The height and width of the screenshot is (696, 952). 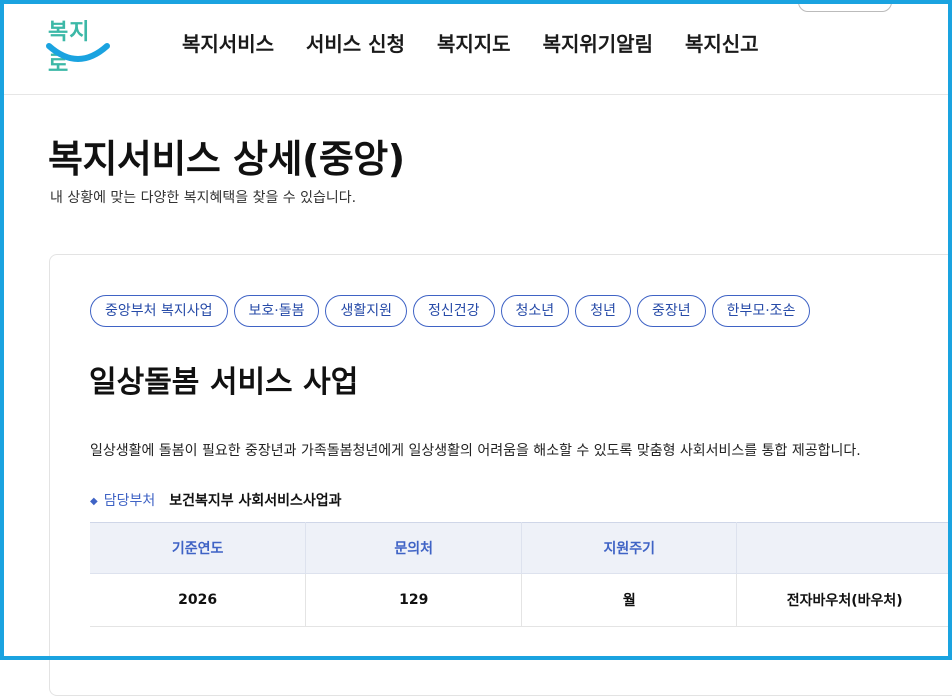 I want to click on nav-welfare-report: 복지신고, so click(x=722, y=42).